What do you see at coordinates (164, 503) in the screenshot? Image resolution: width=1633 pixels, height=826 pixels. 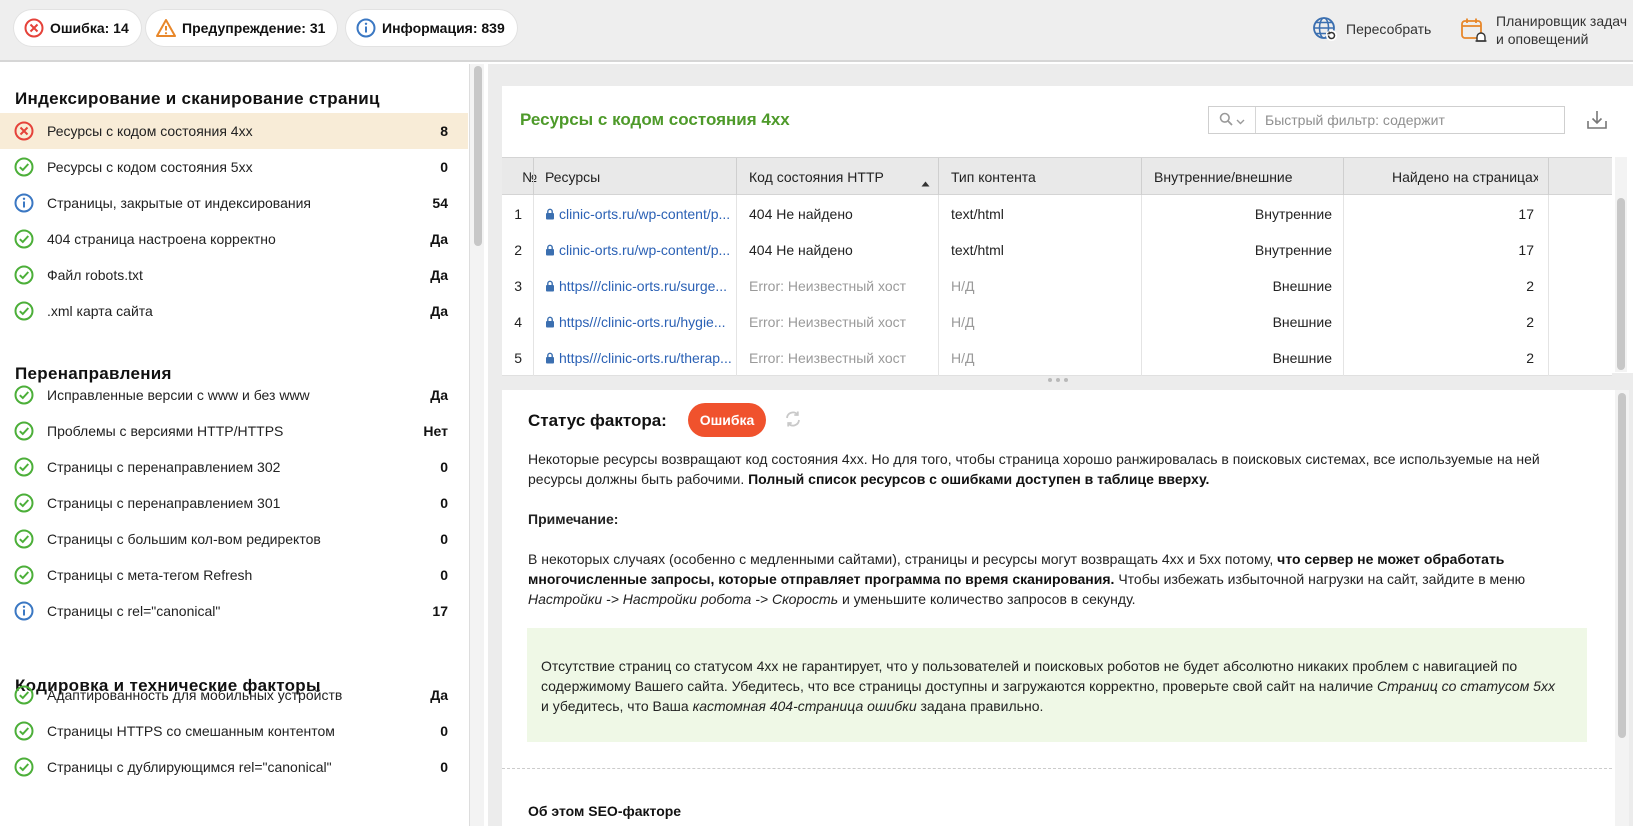 I see `sidebar-item-label: Страницы с перенаправлением 301` at bounding box center [164, 503].